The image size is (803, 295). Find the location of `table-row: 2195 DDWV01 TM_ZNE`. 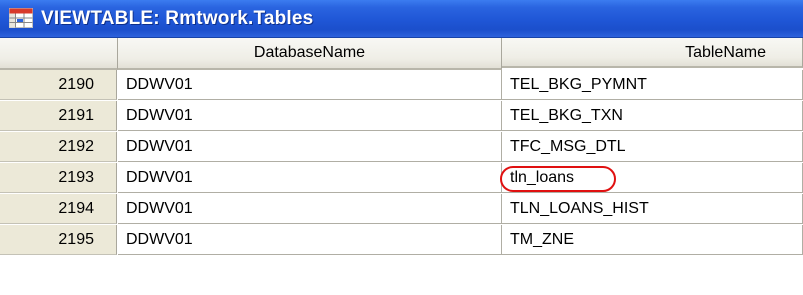

table-row: 2195 DDWV01 TM_ZNE is located at coordinates (401, 240).